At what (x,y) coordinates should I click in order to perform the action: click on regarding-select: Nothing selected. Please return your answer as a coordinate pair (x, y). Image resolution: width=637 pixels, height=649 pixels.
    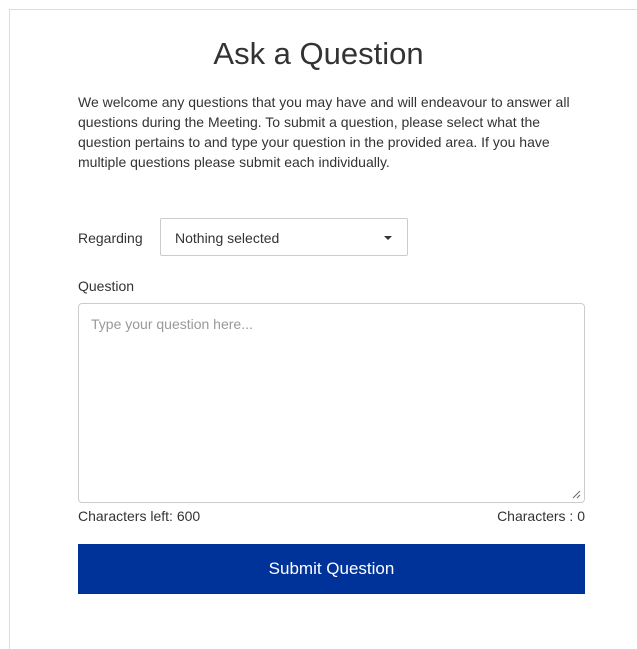
    Looking at the image, I should click on (284, 237).